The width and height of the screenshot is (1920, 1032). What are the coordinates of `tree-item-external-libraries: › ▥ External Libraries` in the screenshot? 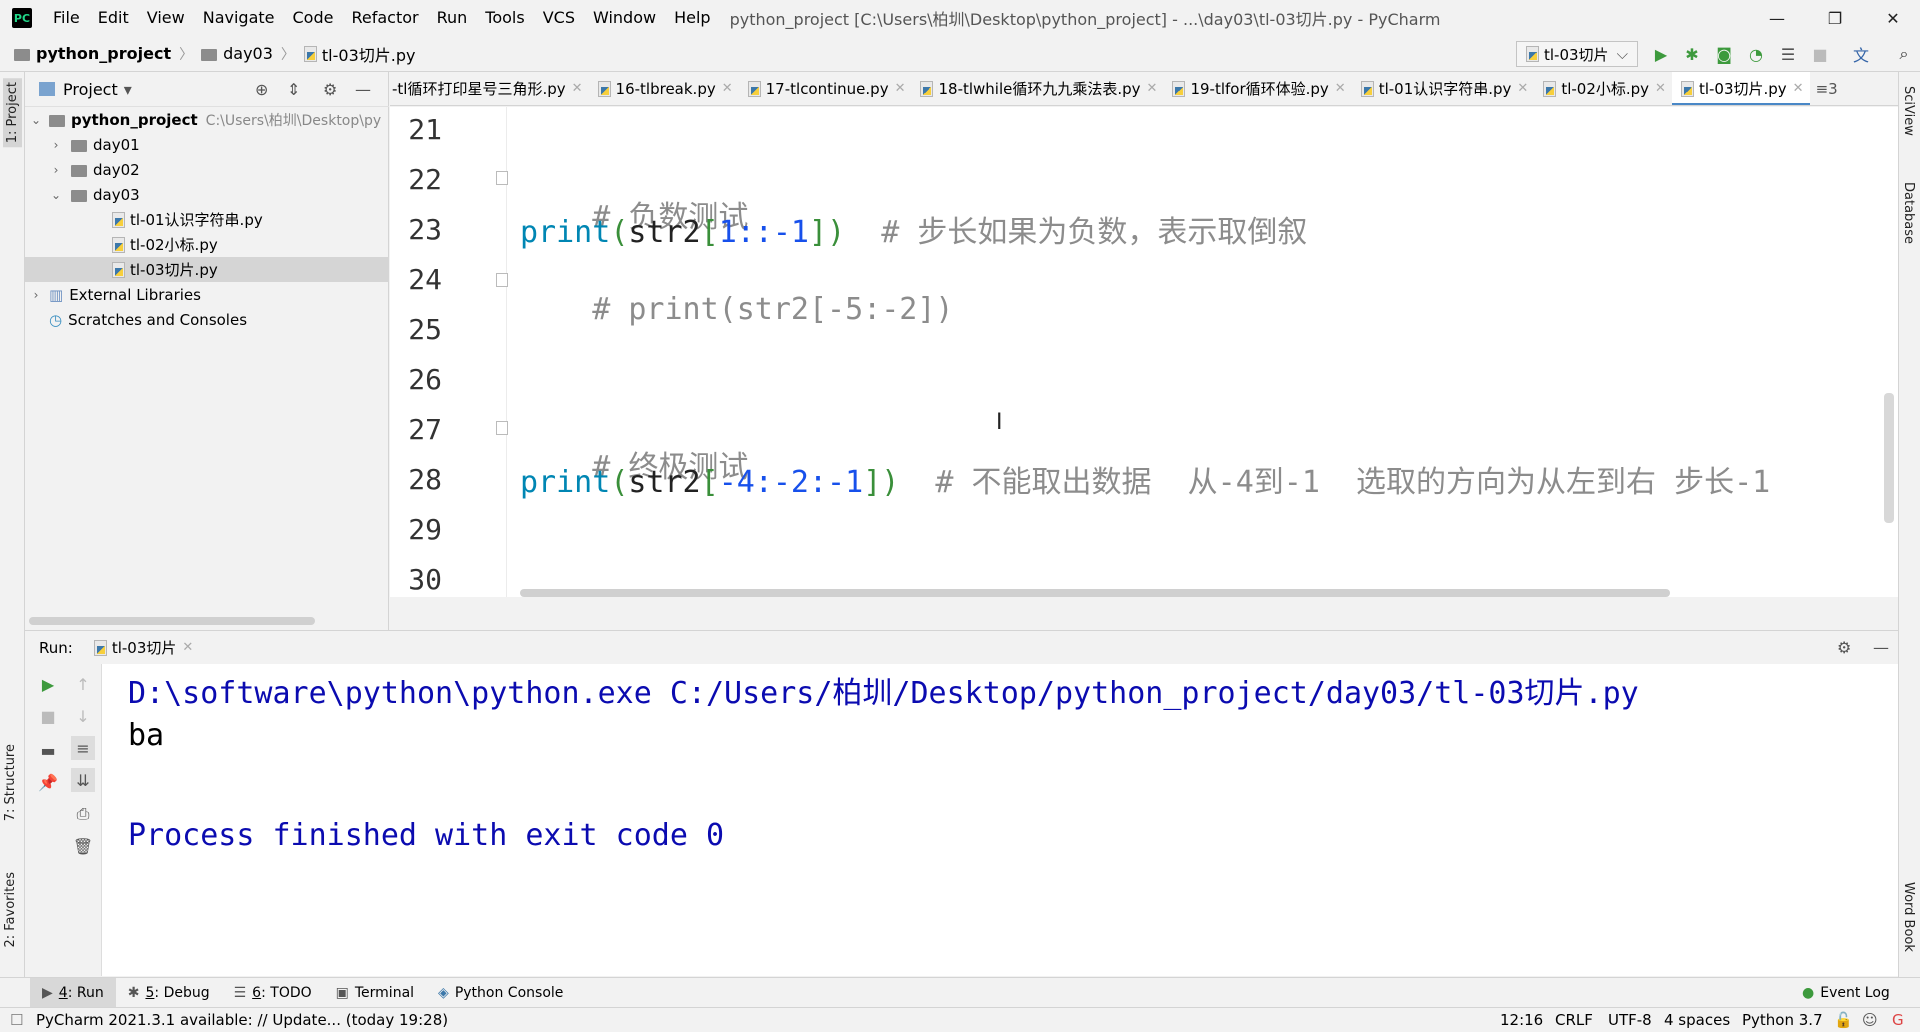 It's located at (207, 294).